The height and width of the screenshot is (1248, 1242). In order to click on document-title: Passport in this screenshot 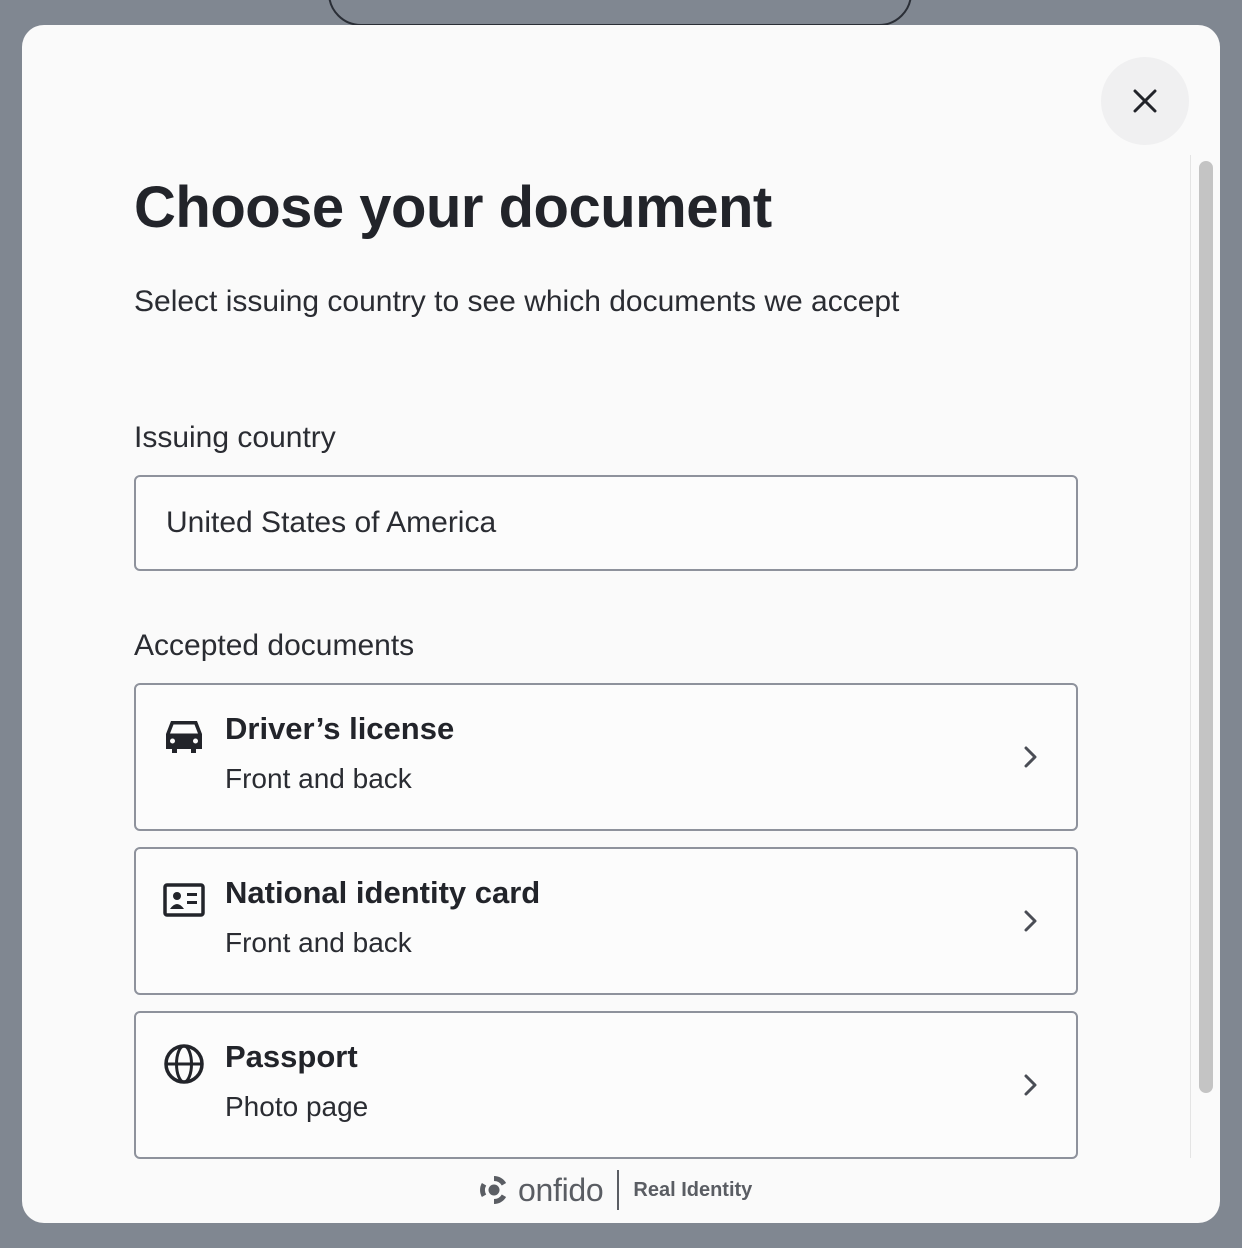, I will do `click(291, 1056)`.